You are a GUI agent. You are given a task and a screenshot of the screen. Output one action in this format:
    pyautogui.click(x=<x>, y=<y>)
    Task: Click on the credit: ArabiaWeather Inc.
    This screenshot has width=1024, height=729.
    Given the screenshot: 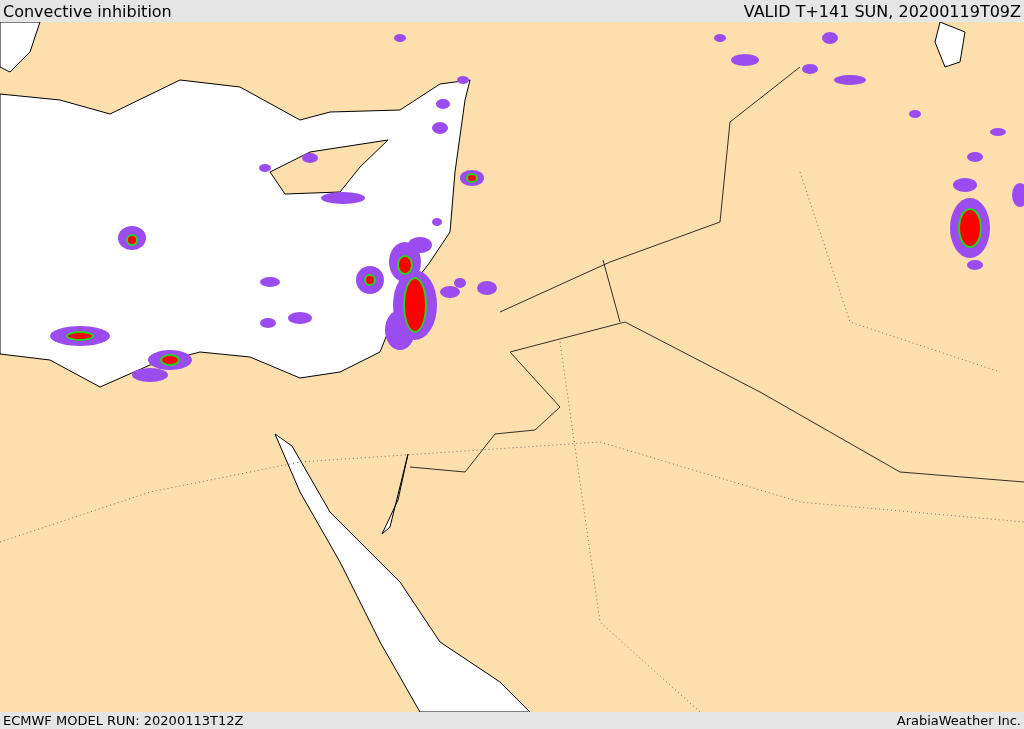 What is the action you would take?
    pyautogui.click(x=958, y=720)
    